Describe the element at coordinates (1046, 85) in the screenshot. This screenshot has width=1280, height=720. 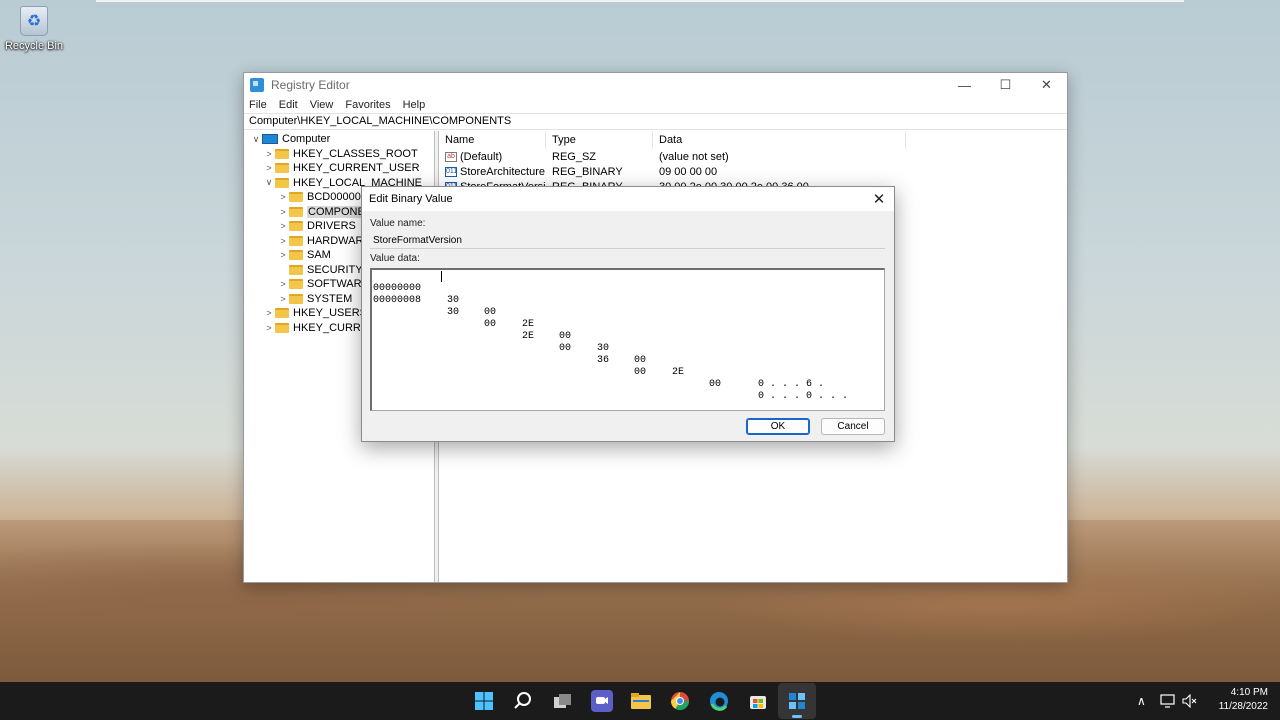
I see `close-button: ✕` at that location.